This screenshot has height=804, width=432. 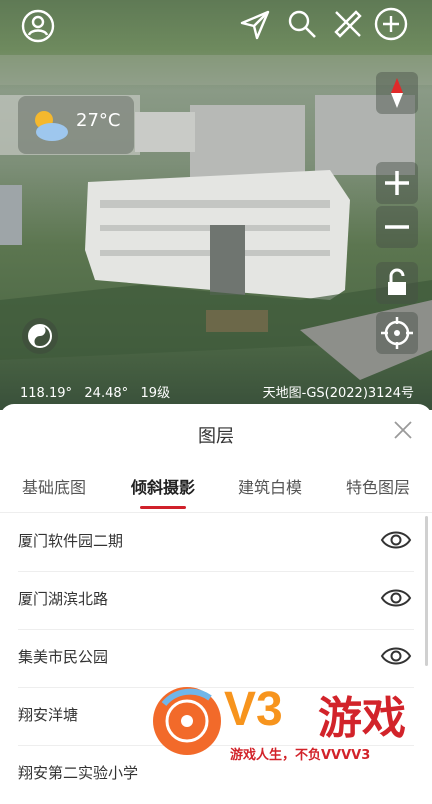 I want to click on layer-row: 厦门湖滨北路, so click(x=216, y=601).